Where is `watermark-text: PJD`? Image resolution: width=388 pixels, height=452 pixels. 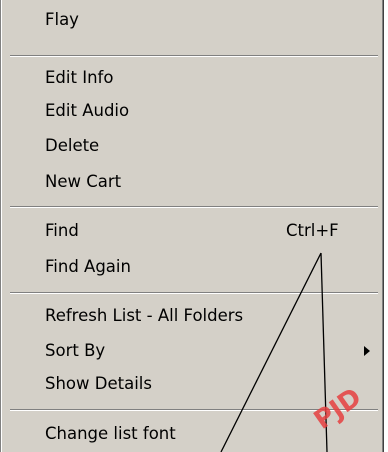
watermark-text: PJD is located at coordinates (338, 408).